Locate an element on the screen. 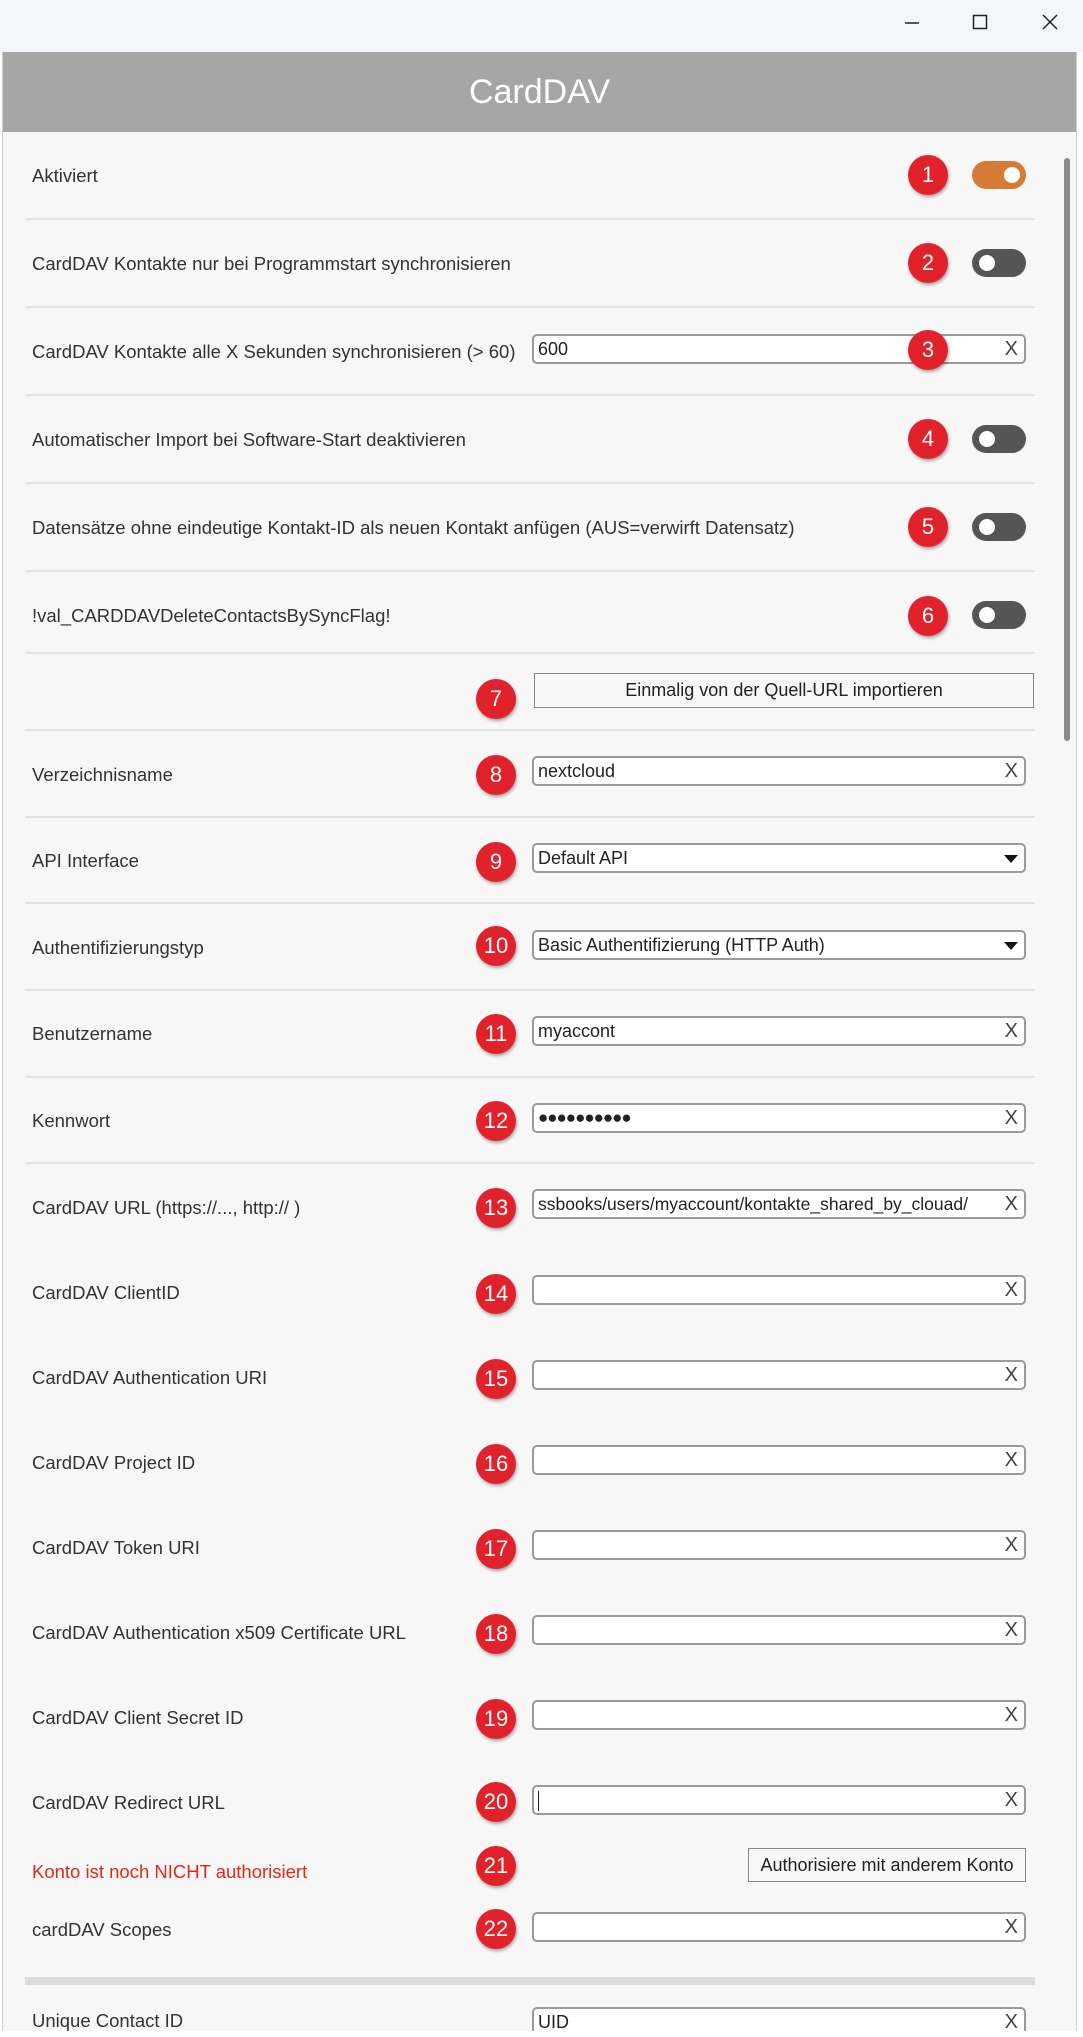 The height and width of the screenshot is (2037, 1083). setting-label: CardDAV Redirect URL is located at coordinates (128, 1802).